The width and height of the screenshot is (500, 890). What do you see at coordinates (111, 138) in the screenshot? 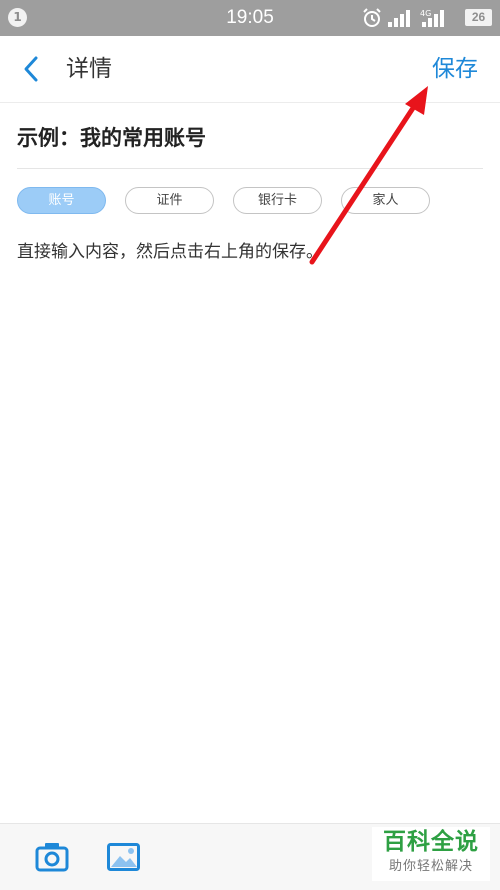
I see `example-title: 示例：我的常用账号` at bounding box center [111, 138].